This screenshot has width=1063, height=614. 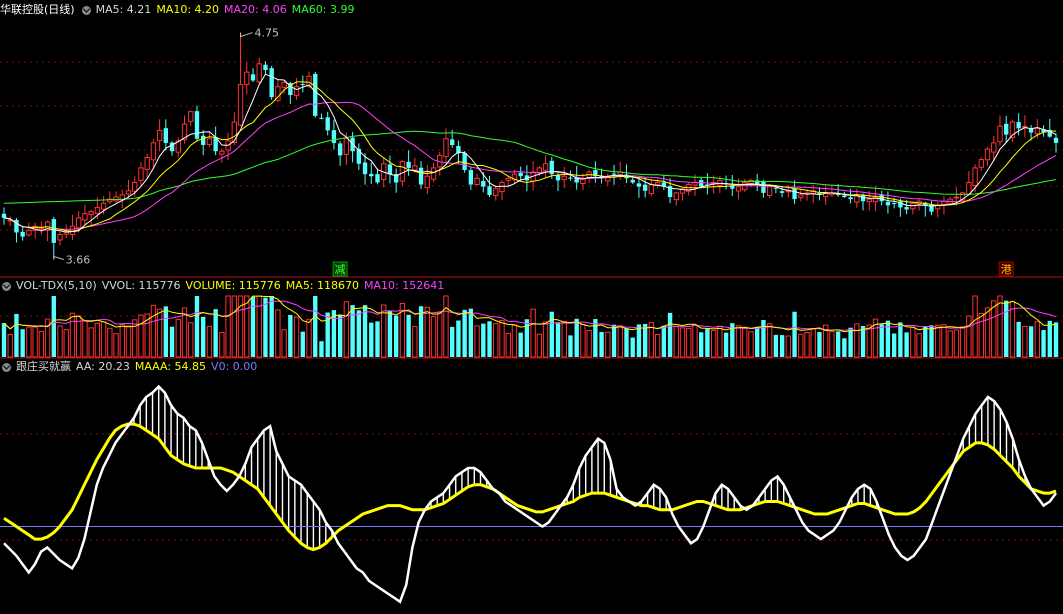 What do you see at coordinates (103, 366) in the screenshot?
I see `aa-value: AA: 20.23` at bounding box center [103, 366].